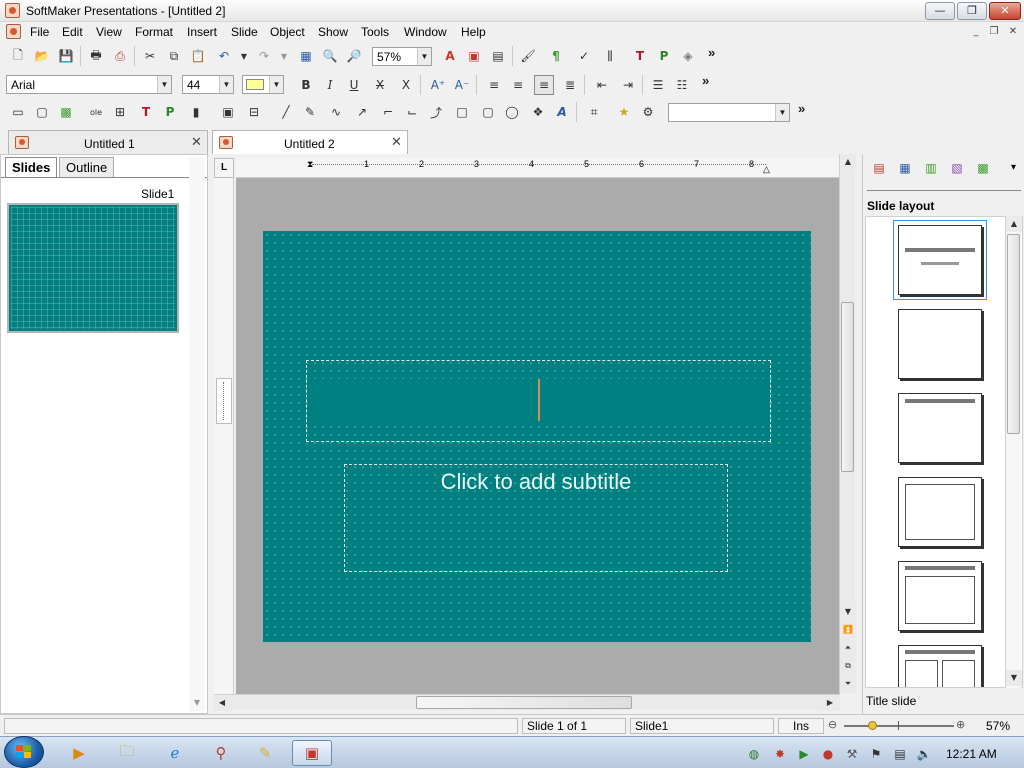 Image resolution: width=1024 pixels, height=768 pixels. I want to click on layout-content, so click(940, 512).